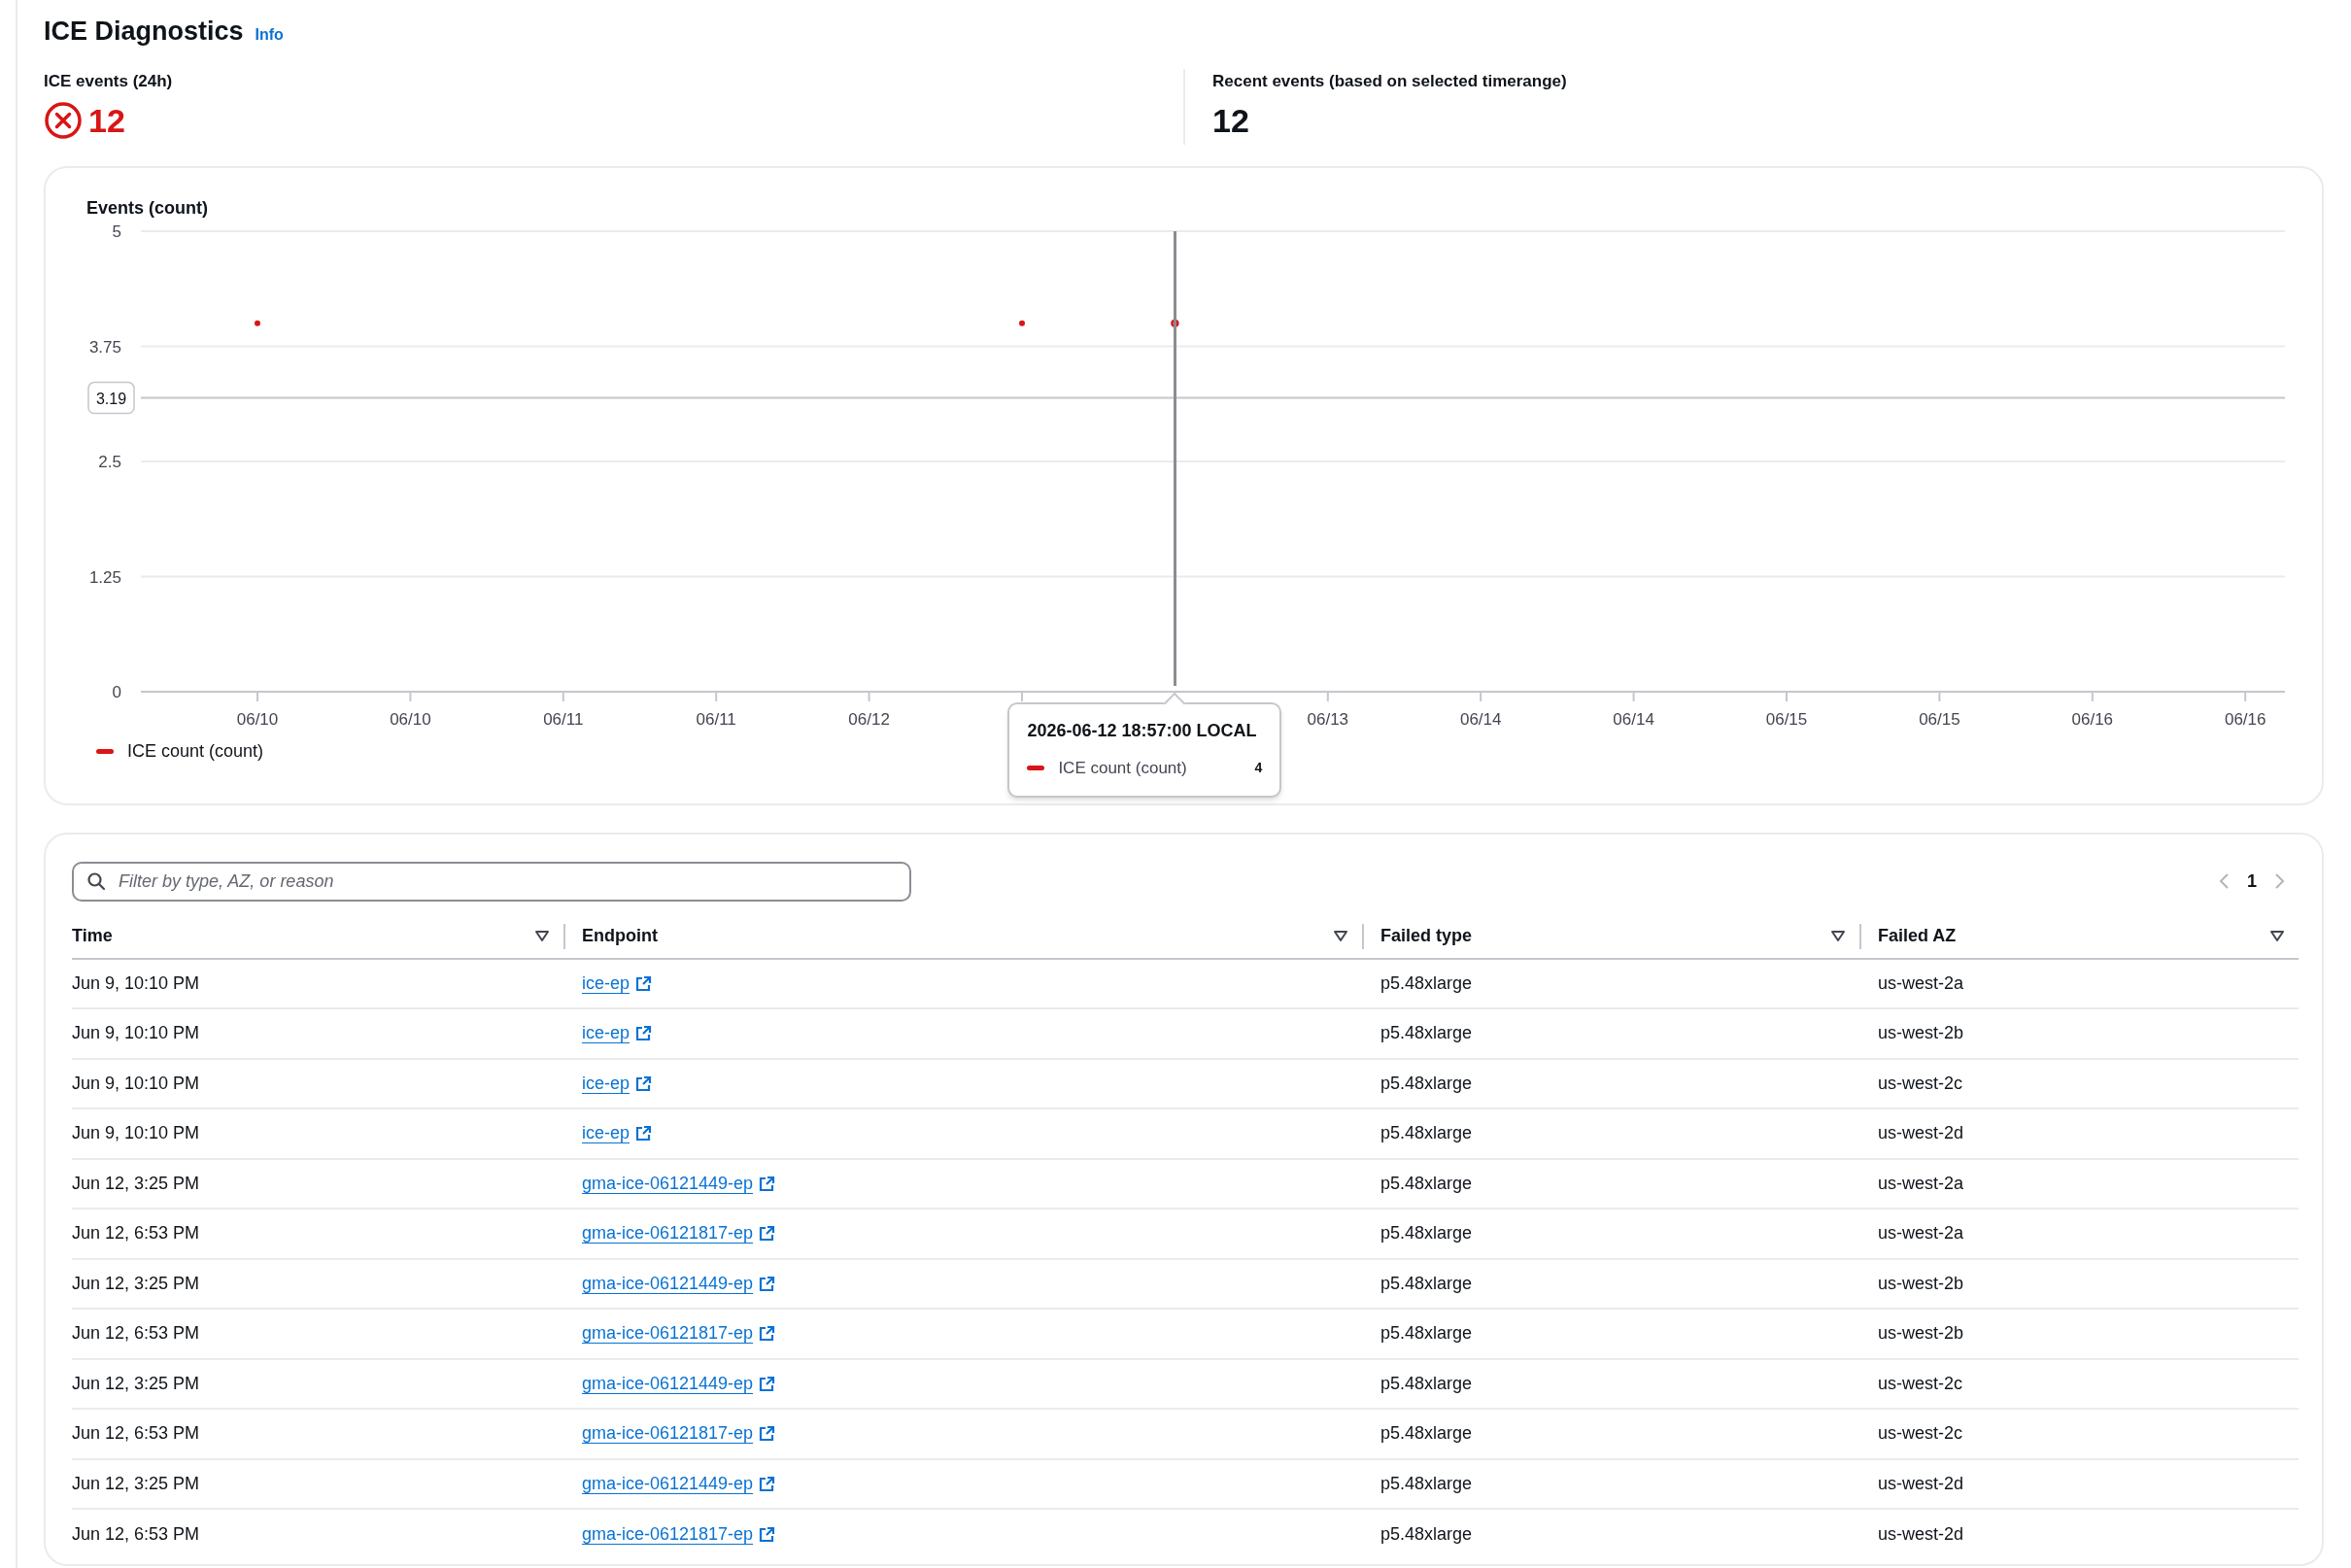 The height and width of the screenshot is (1568, 2351). Describe the element at coordinates (2245, 719) in the screenshot. I see `x-tick-label: 06/16` at that location.